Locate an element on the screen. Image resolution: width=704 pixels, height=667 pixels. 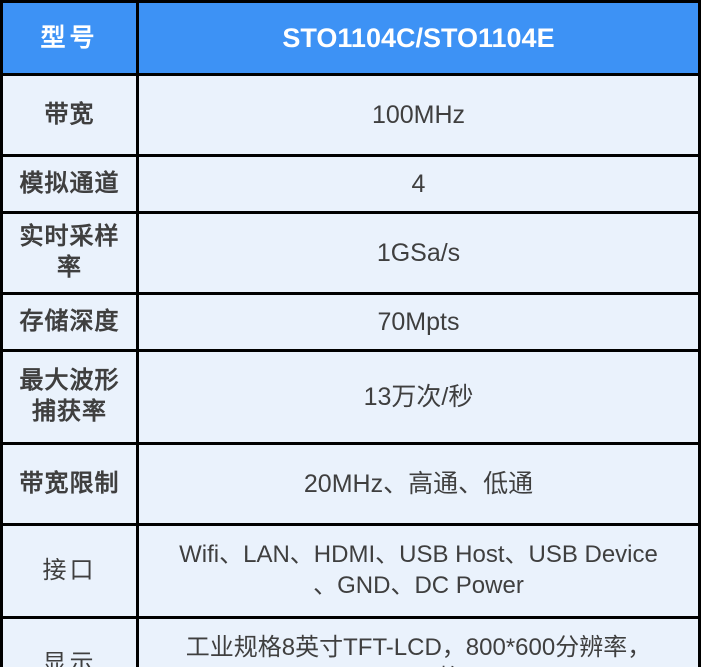
row-value-memory-depth: 70Mpts is located at coordinates (418, 322).